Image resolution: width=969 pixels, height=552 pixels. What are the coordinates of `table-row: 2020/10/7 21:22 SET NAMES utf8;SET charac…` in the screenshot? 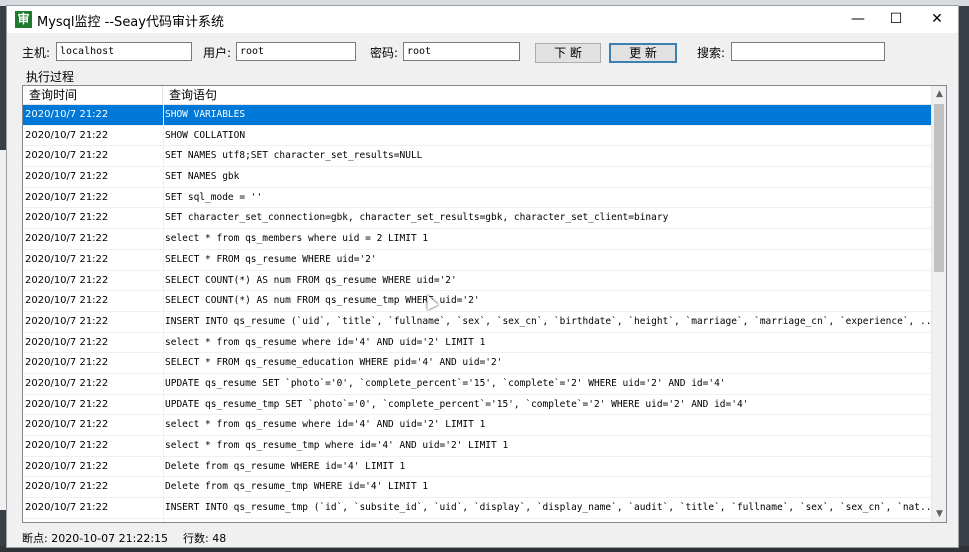 It's located at (477, 157).